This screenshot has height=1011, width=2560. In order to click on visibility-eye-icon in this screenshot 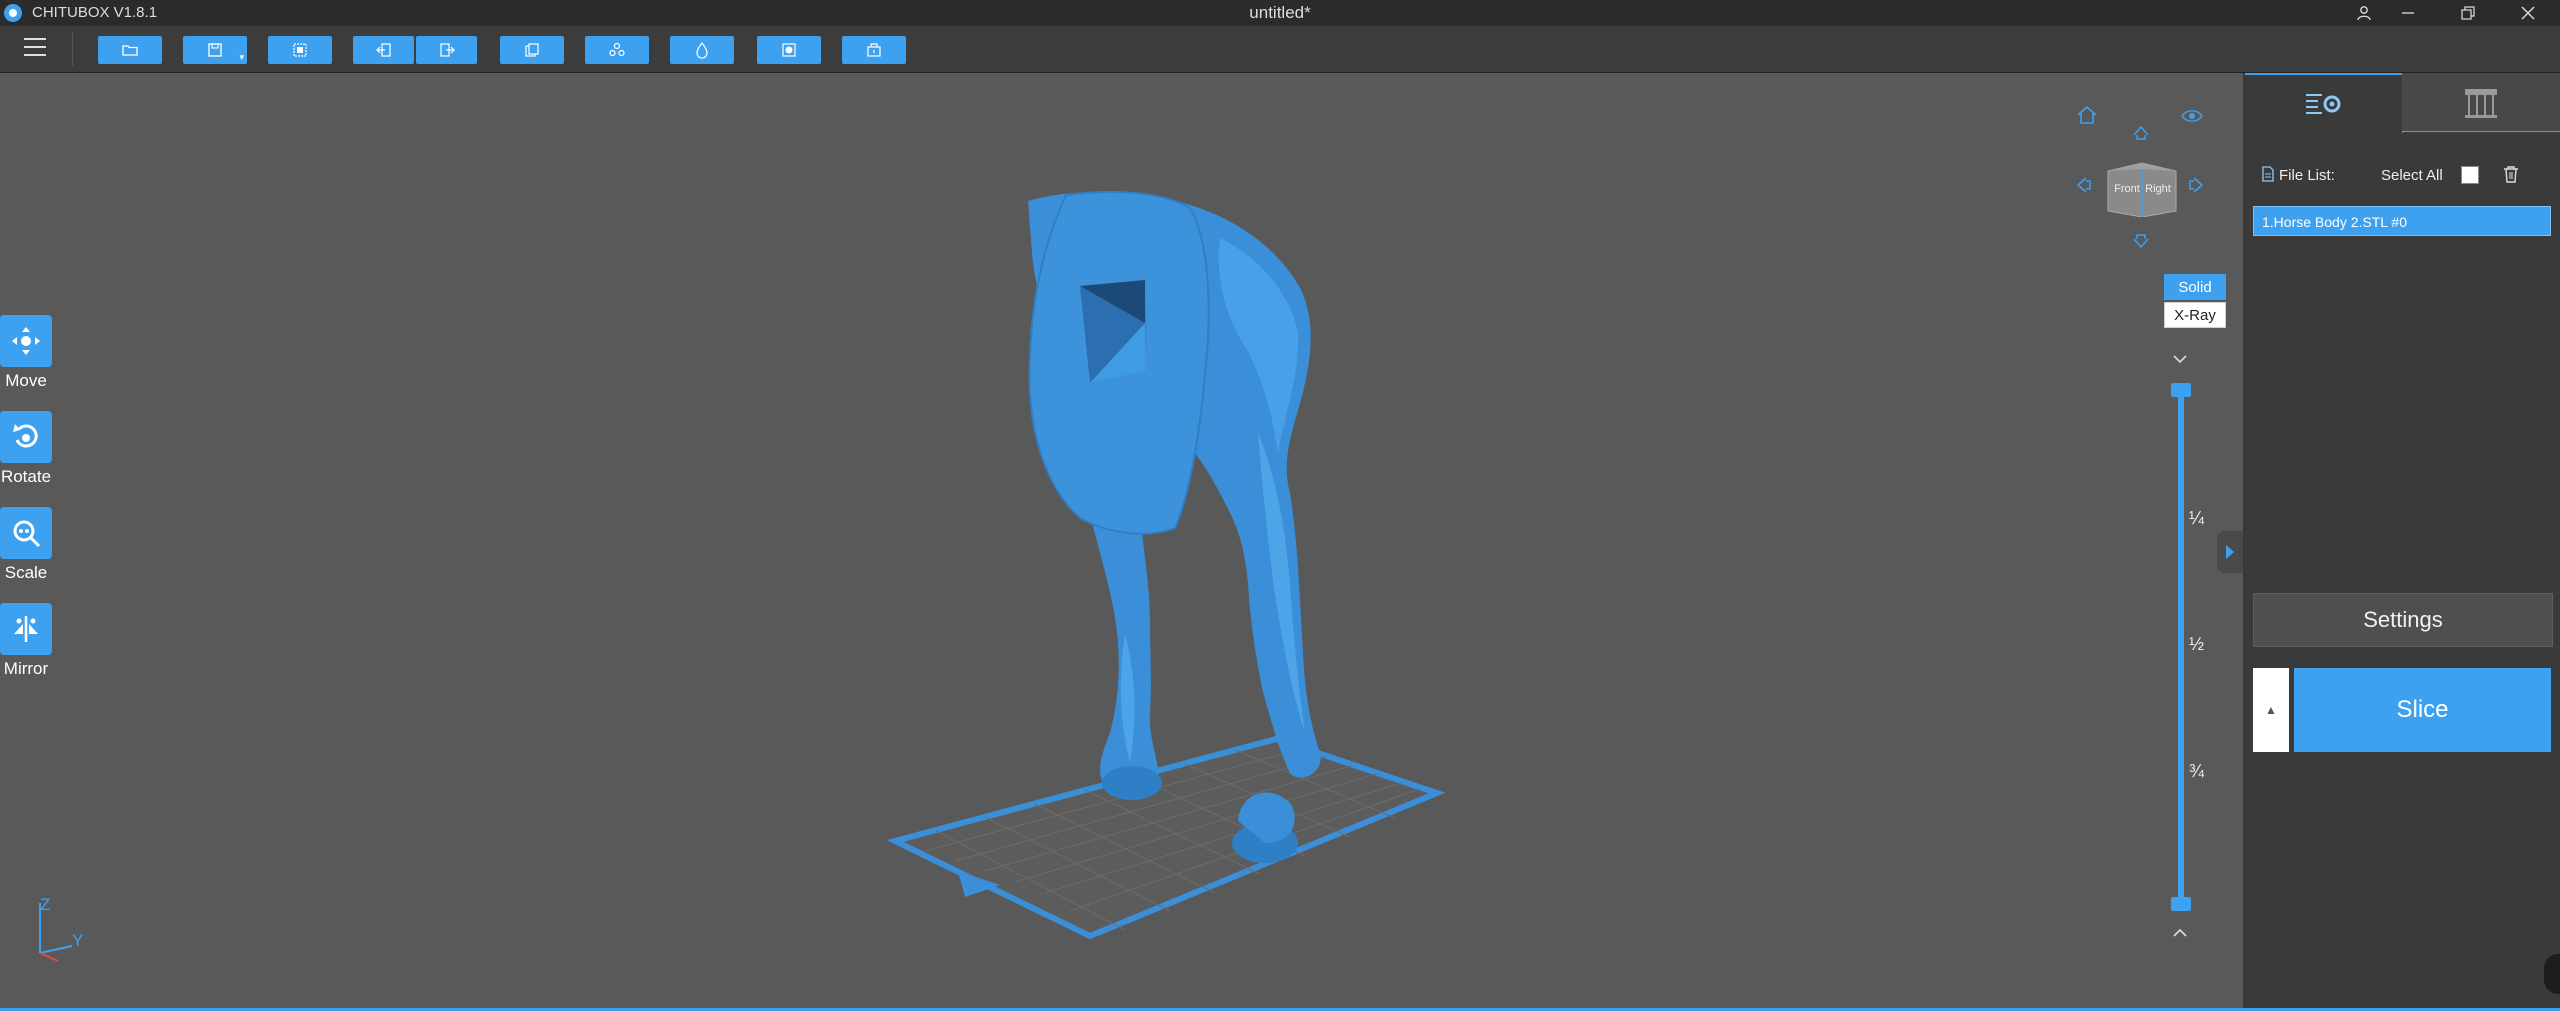, I will do `click(2192, 116)`.